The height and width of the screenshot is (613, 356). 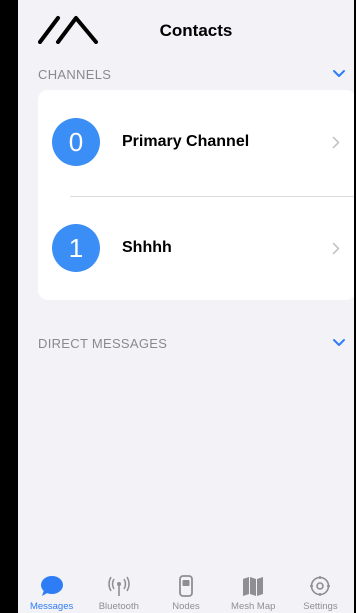 What do you see at coordinates (147, 247) in the screenshot?
I see `channel-name: Shhhh` at bounding box center [147, 247].